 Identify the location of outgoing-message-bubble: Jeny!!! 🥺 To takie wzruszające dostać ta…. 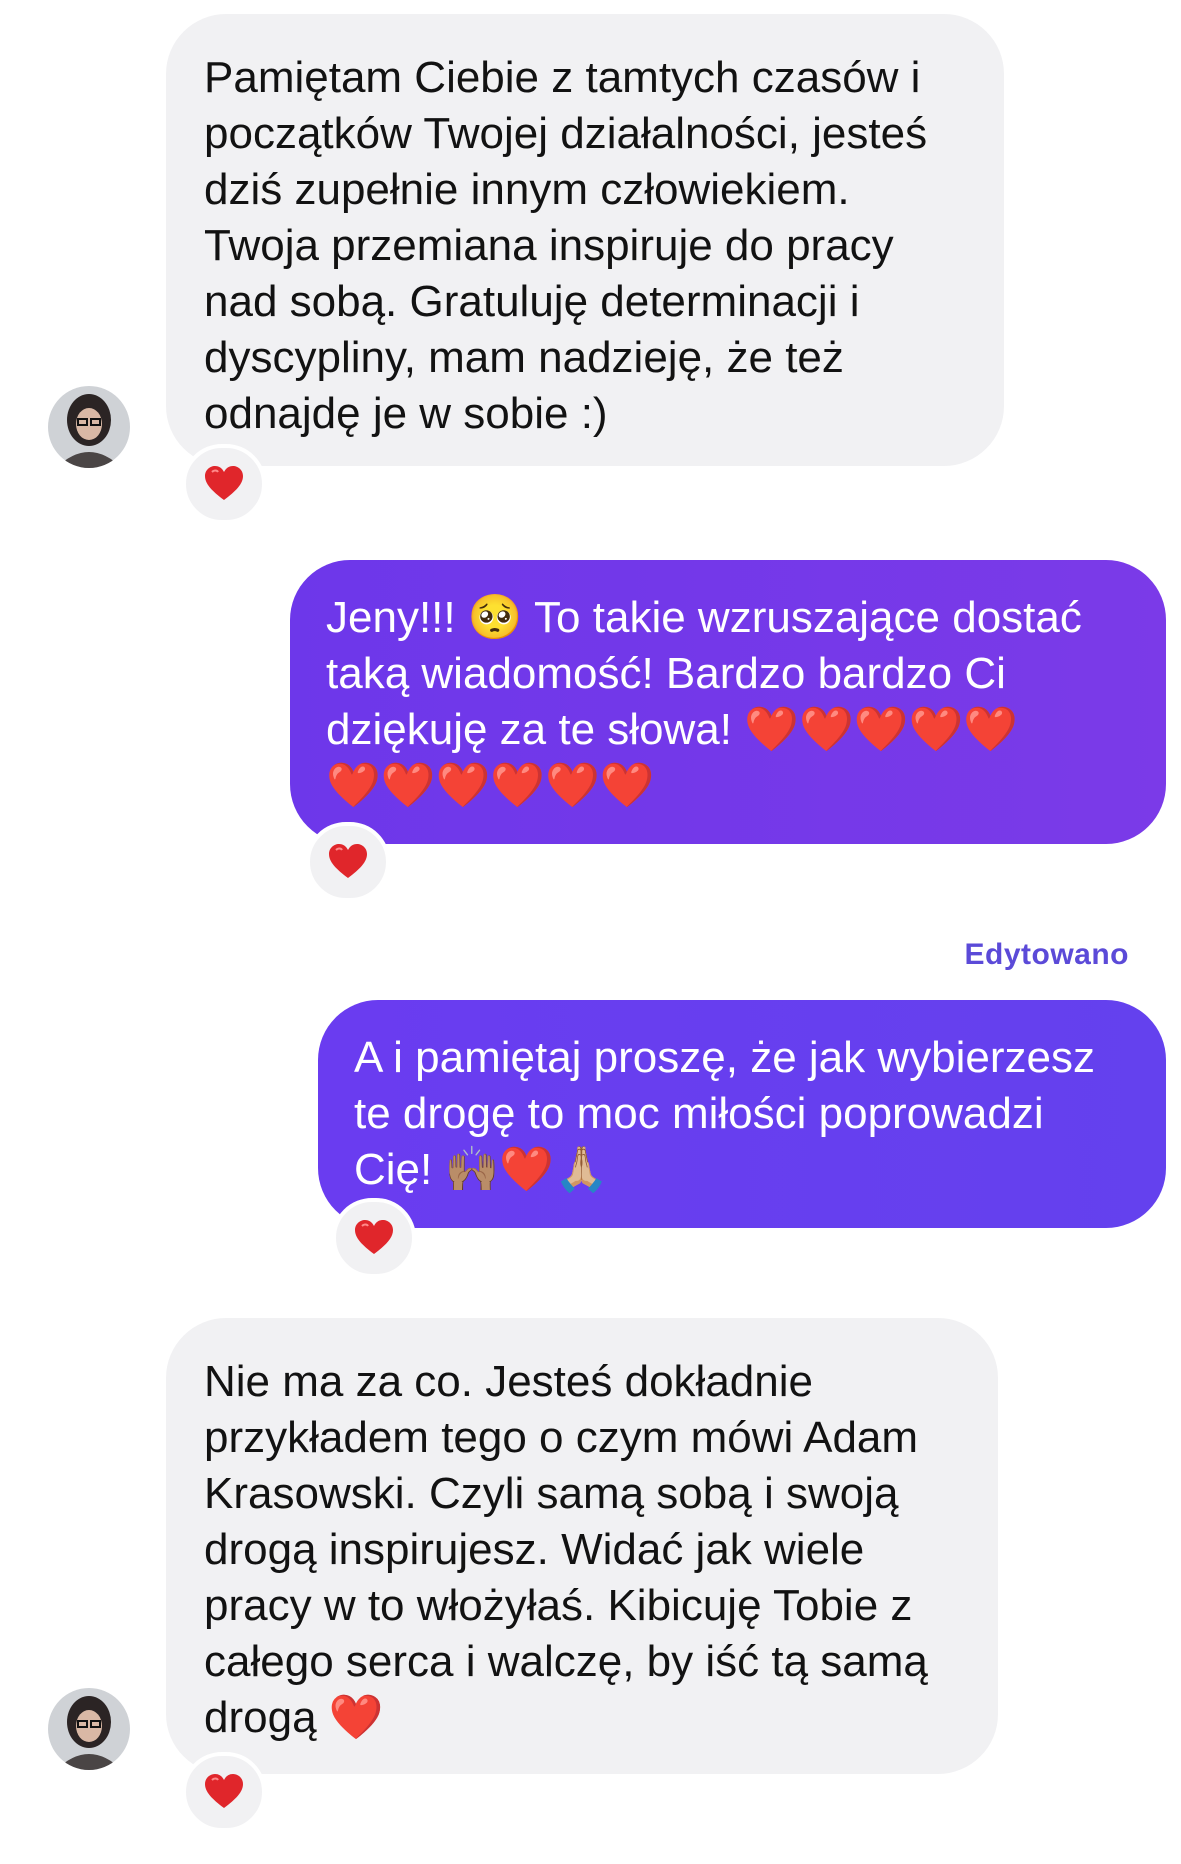
(728, 702).